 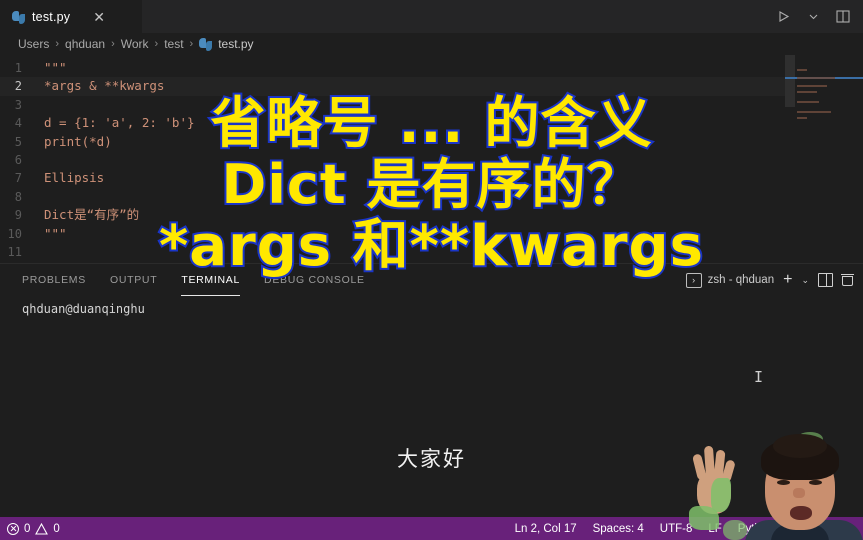 I want to click on line-number: 11, so click(x=14, y=251).